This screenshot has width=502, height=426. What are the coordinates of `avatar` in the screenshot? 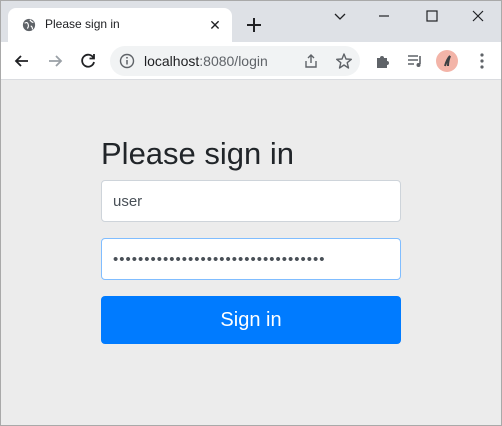 It's located at (447, 61).